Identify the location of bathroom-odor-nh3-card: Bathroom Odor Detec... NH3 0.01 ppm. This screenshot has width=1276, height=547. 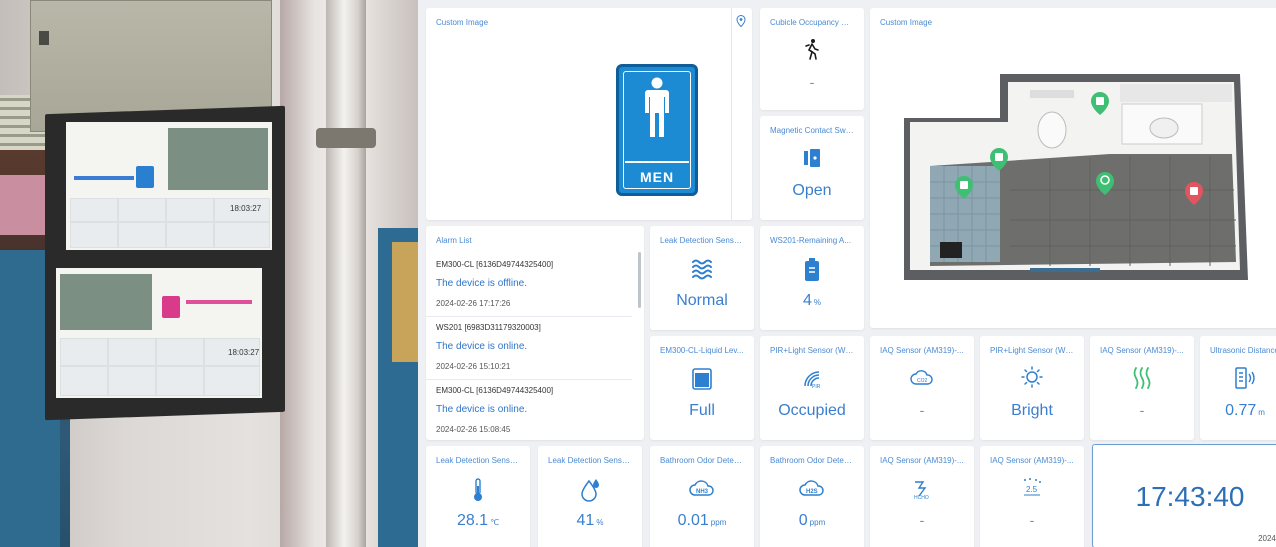
(702, 496).